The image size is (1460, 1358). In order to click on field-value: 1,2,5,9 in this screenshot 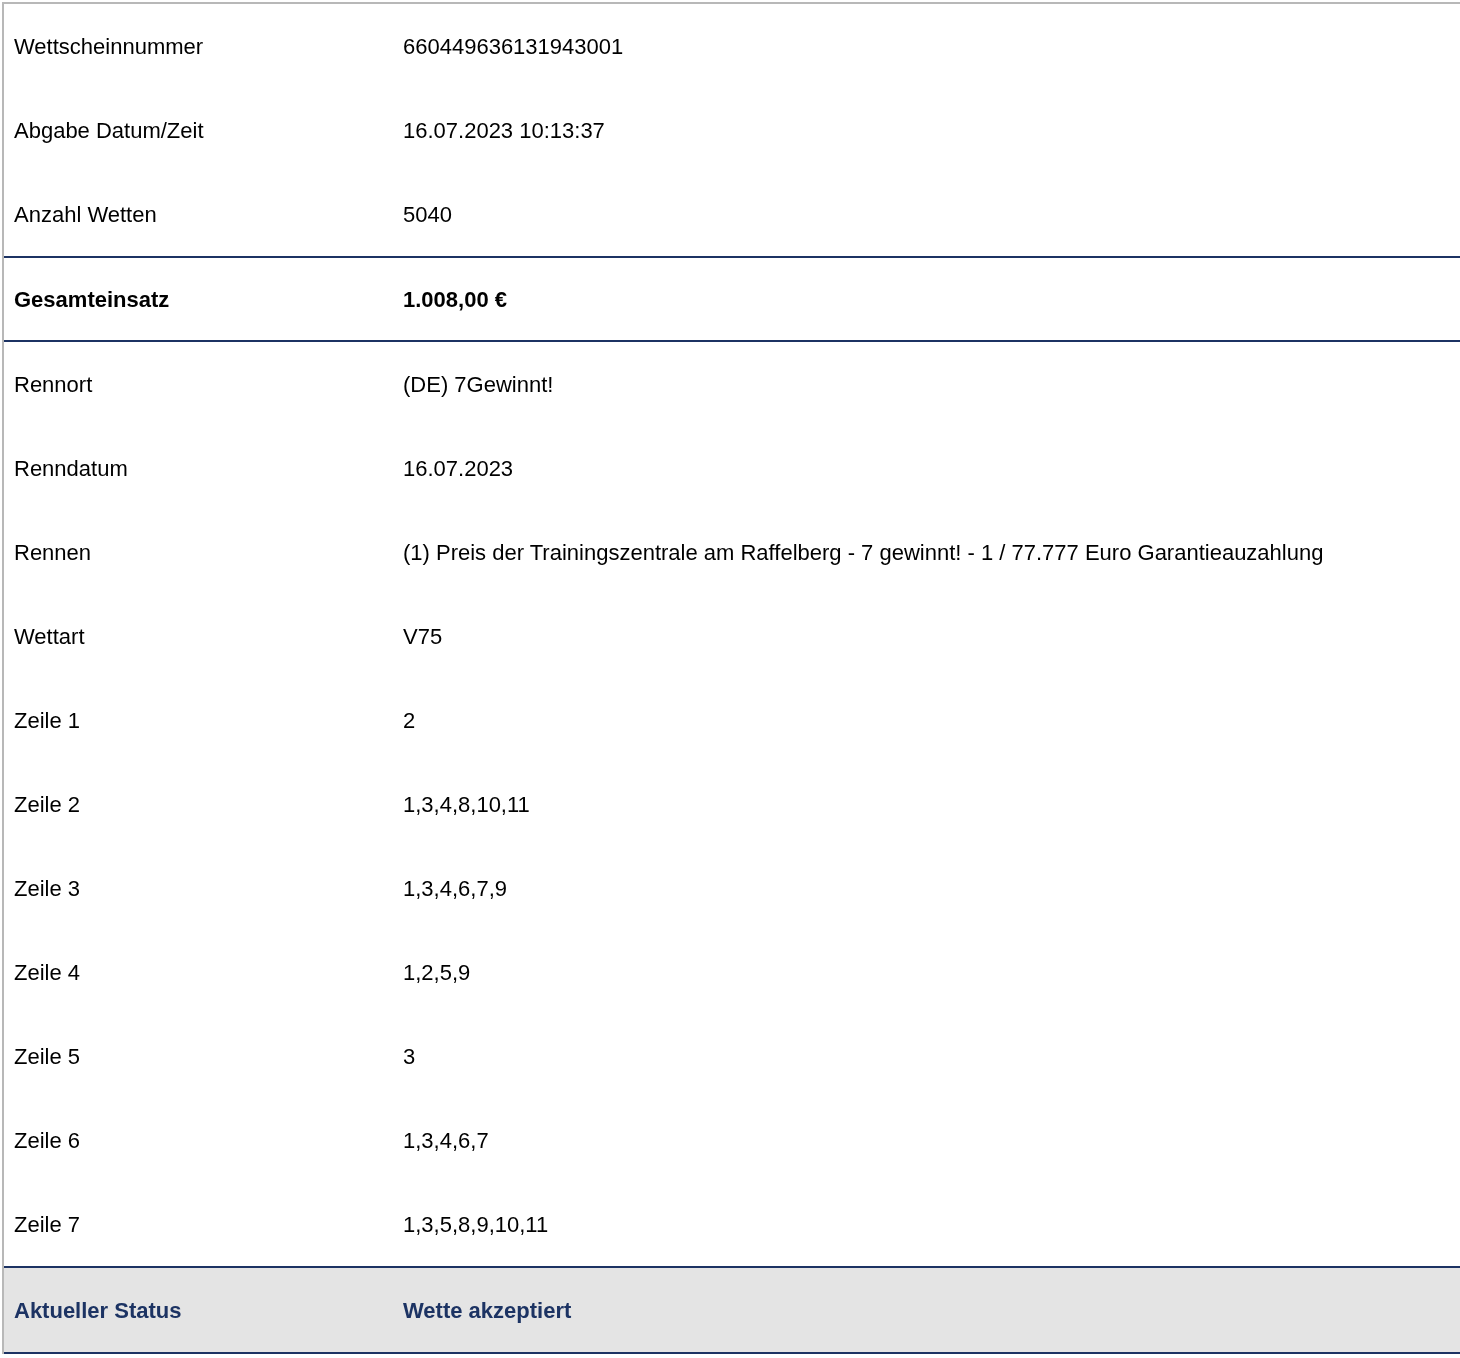, I will do `click(437, 972)`.